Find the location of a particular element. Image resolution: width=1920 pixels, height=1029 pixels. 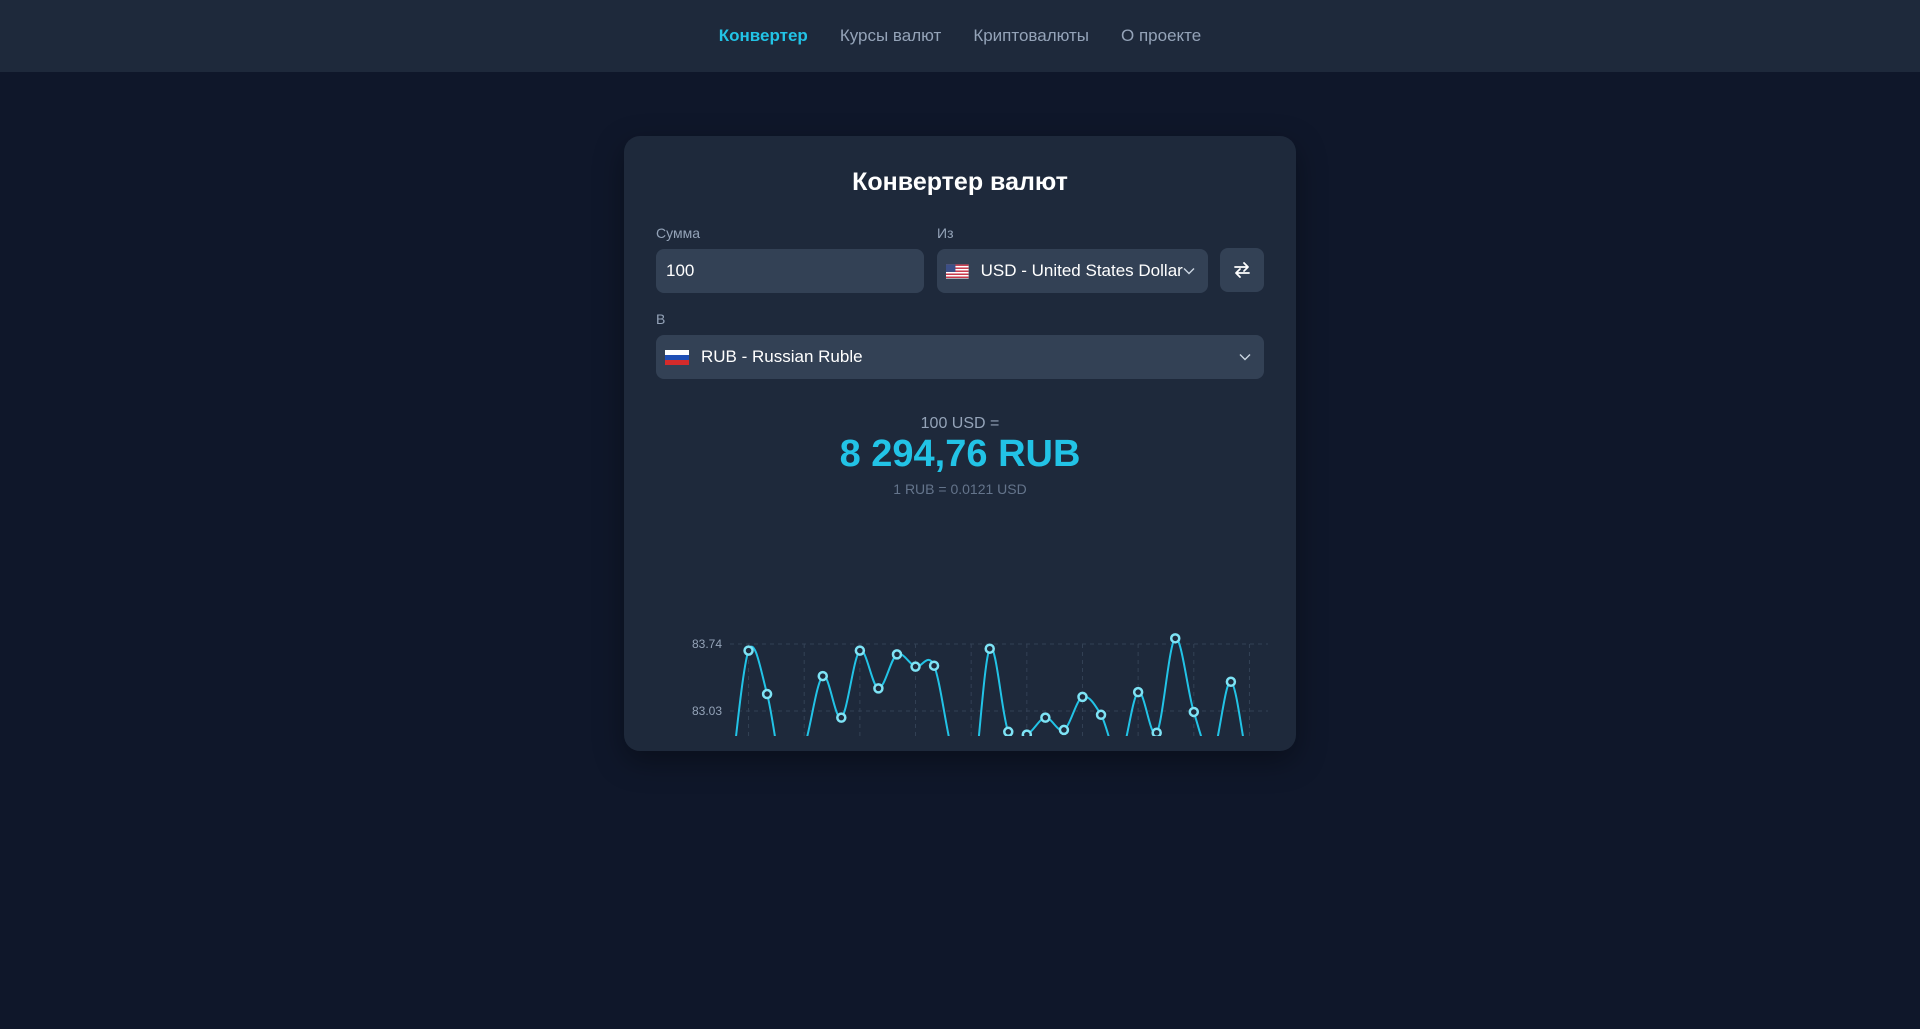

swap-arrows-icon is located at coordinates (1242, 270).